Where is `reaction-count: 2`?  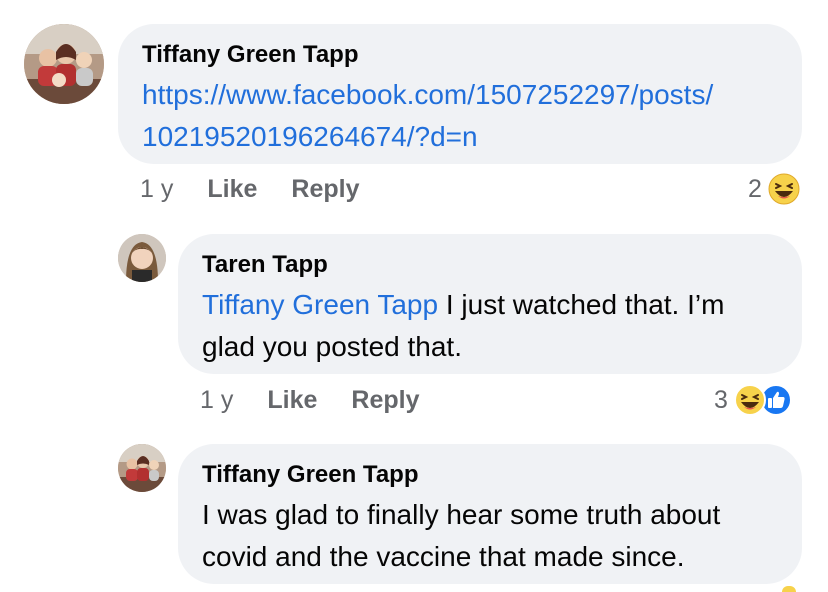 reaction-count: 2 is located at coordinates (755, 188).